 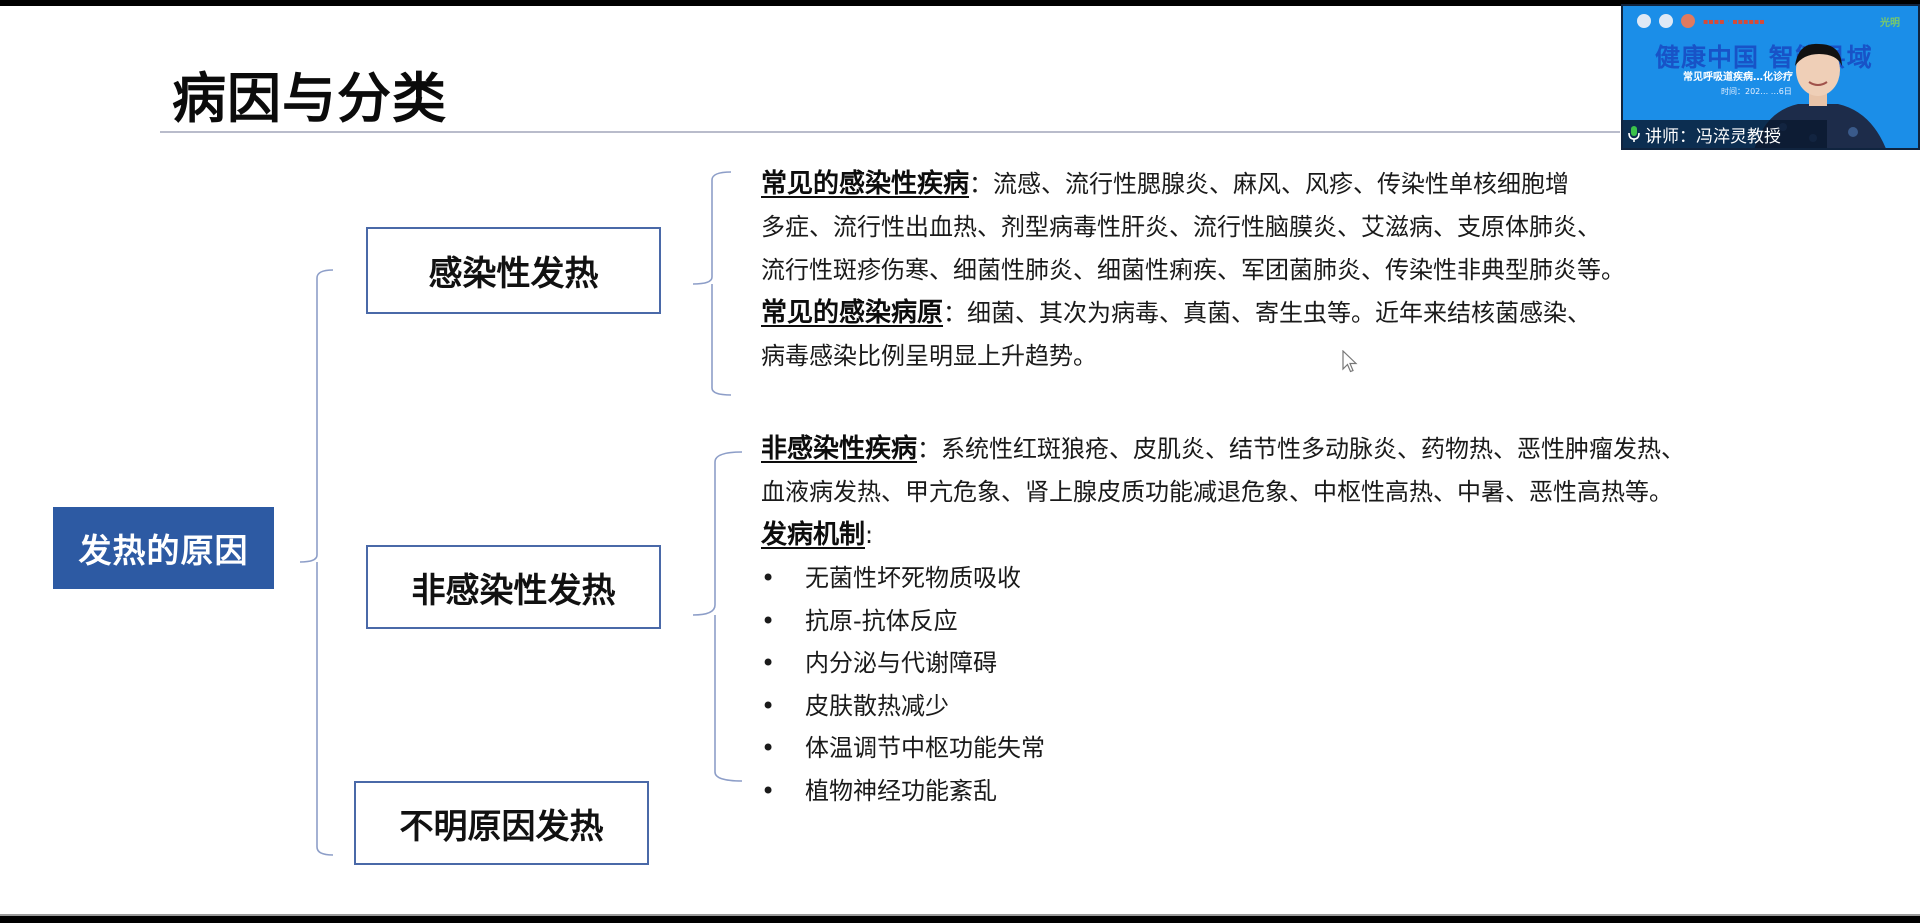 I want to click on infectious-diseases-heading: 常见的感染性疾病, so click(x=865, y=184).